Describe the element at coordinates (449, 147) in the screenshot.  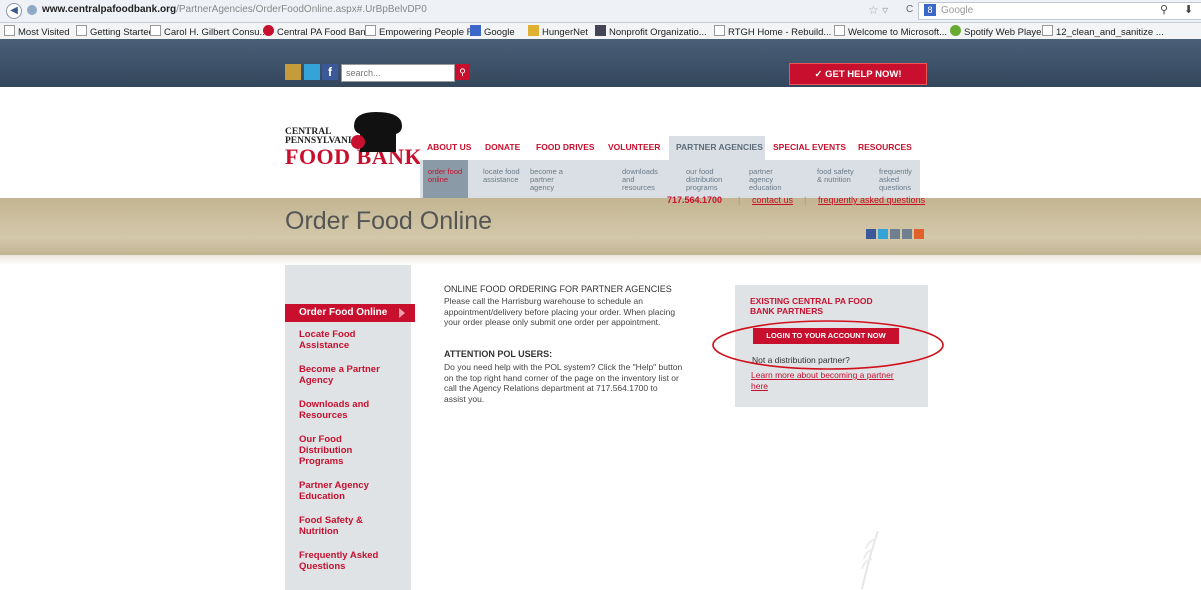
I see `nav-about-us: ABOUT US` at that location.